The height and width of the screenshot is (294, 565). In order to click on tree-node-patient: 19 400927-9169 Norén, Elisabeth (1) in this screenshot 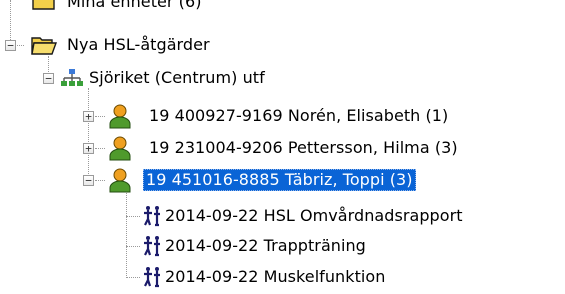, I will do `click(278, 116)`.